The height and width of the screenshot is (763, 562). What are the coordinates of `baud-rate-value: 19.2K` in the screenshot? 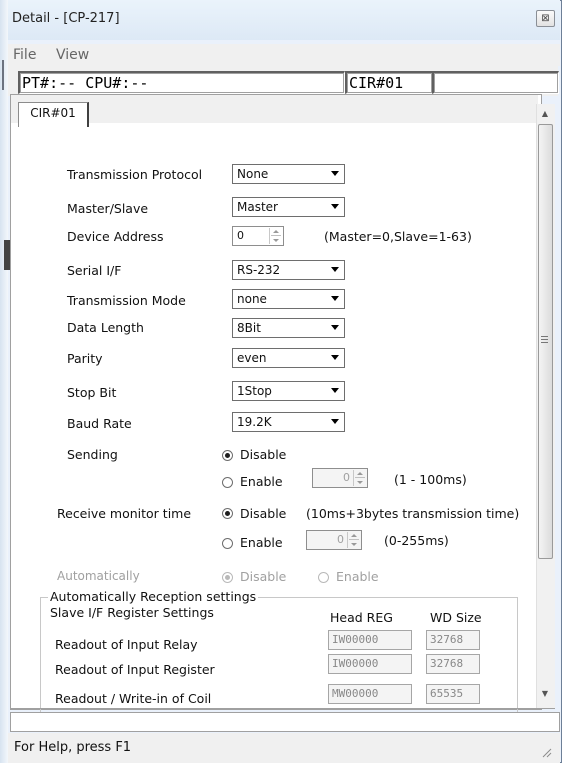 It's located at (254, 422).